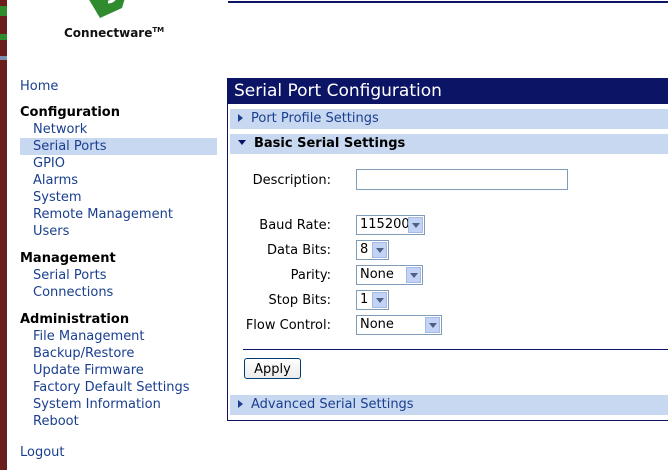  I want to click on data-bits-label: Data Bits:, so click(299, 250).